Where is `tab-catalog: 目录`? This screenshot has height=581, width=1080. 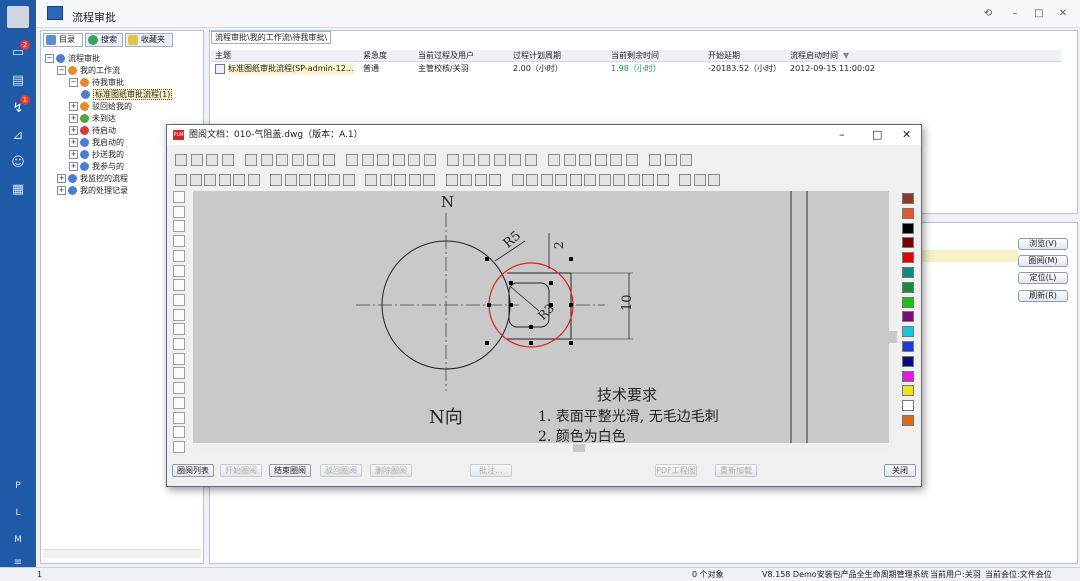 tab-catalog: 目录 is located at coordinates (63, 40).